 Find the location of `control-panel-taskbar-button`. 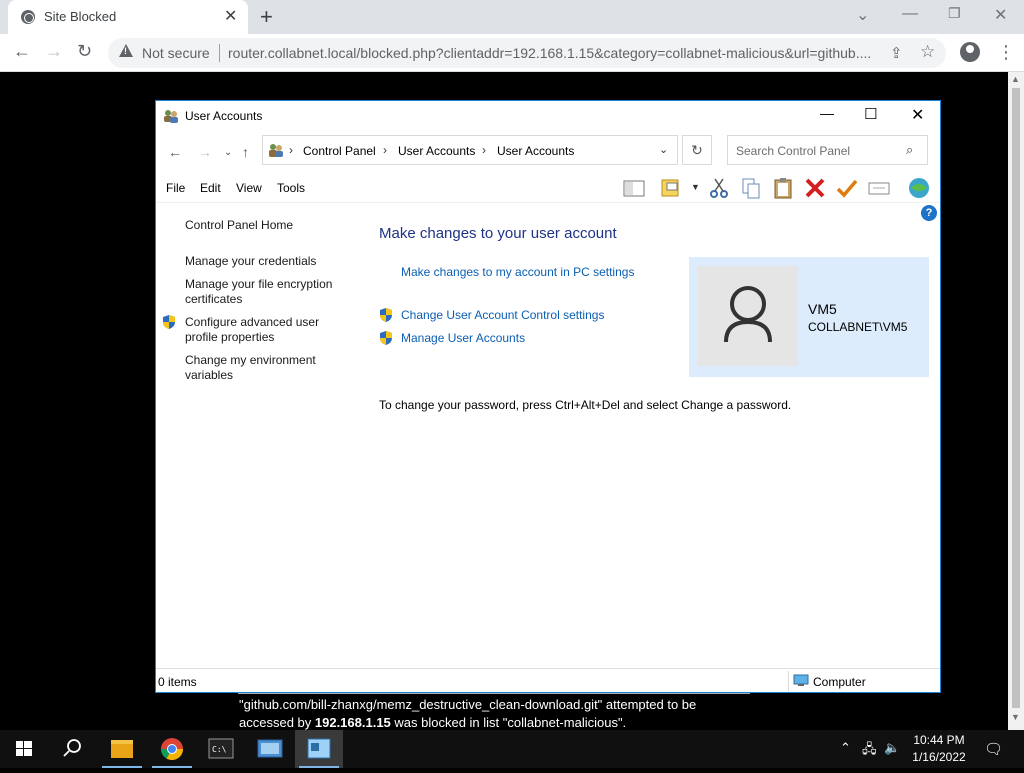

control-panel-taskbar-button is located at coordinates (270, 749).